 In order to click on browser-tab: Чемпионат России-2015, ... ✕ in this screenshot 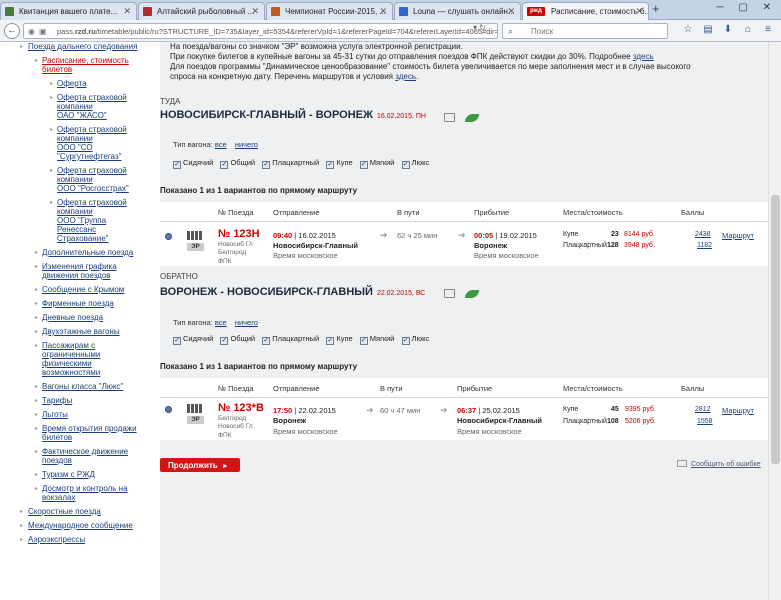, I will do `click(329, 11)`.